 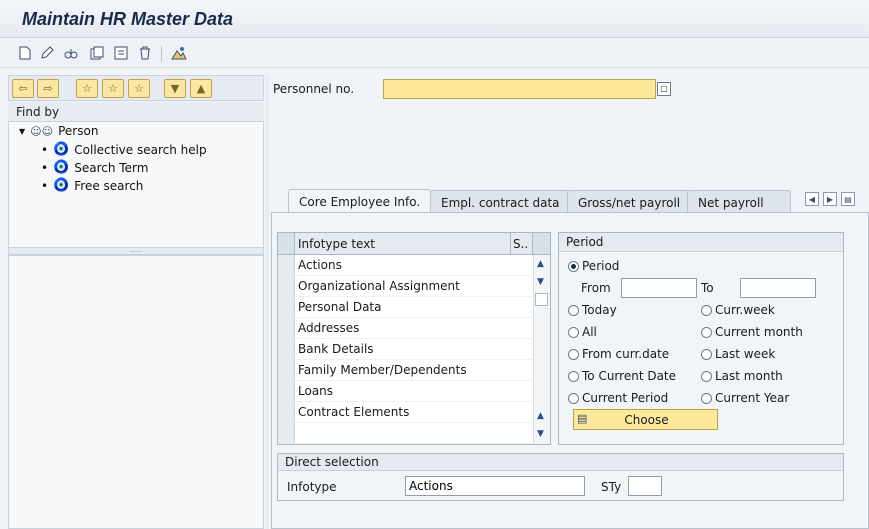 What do you see at coordinates (541, 299) in the screenshot?
I see `scroll-thumb` at bounding box center [541, 299].